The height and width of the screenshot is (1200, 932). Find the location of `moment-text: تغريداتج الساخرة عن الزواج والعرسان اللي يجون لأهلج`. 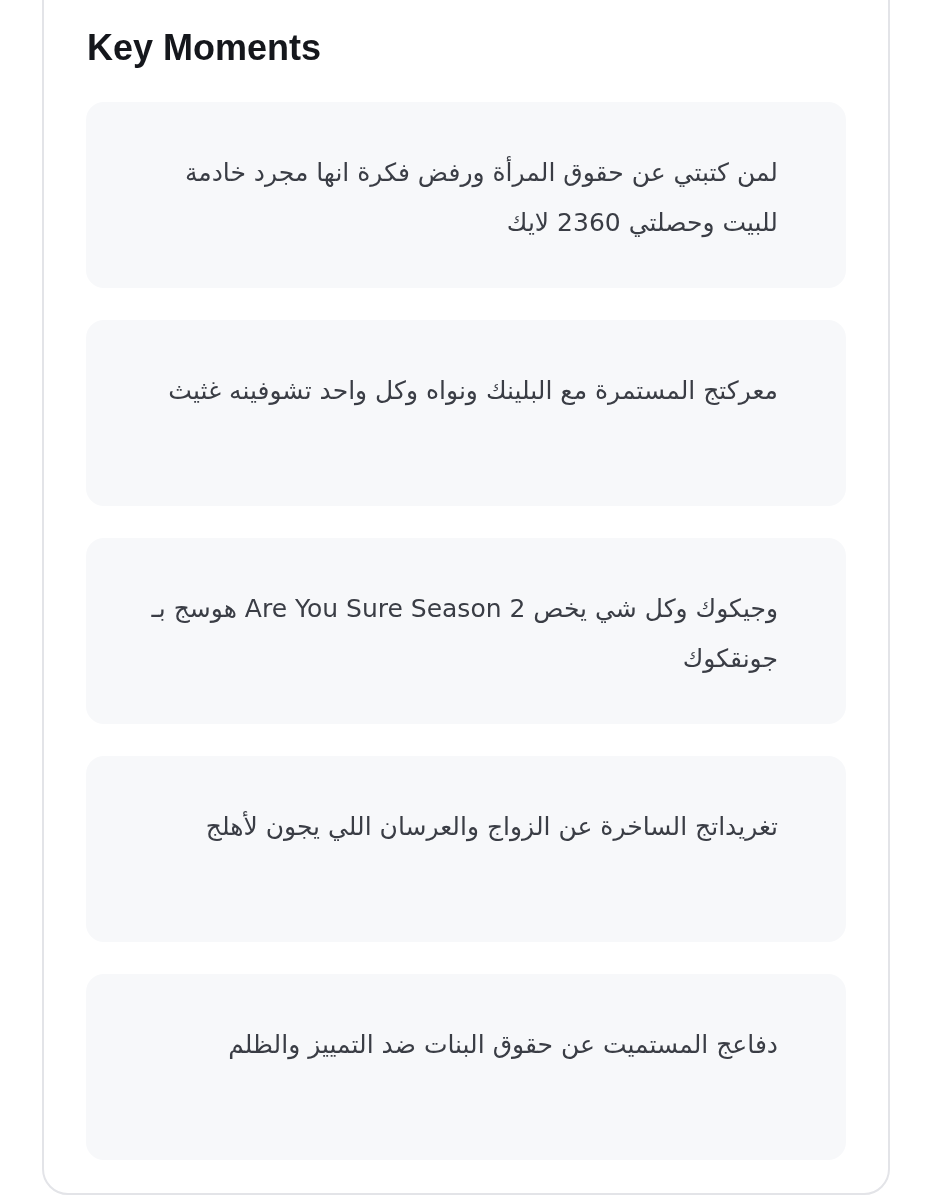

moment-text: تغريداتج الساخرة عن الزواج والعرسان اللي يجون لأهلج is located at coordinates (491, 827).